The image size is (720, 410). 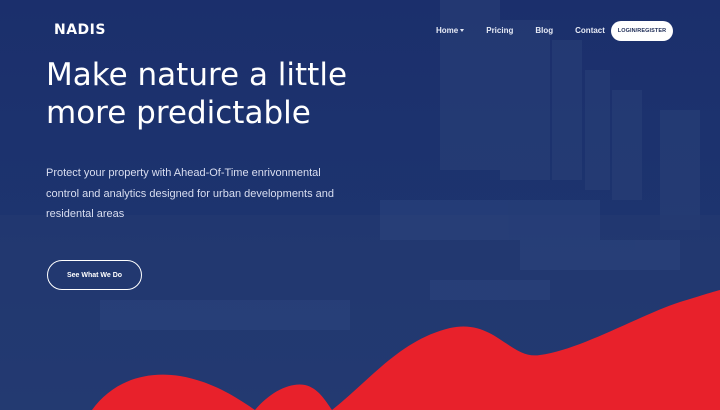 What do you see at coordinates (462, 30) in the screenshot?
I see `chevron-down-icon` at bounding box center [462, 30].